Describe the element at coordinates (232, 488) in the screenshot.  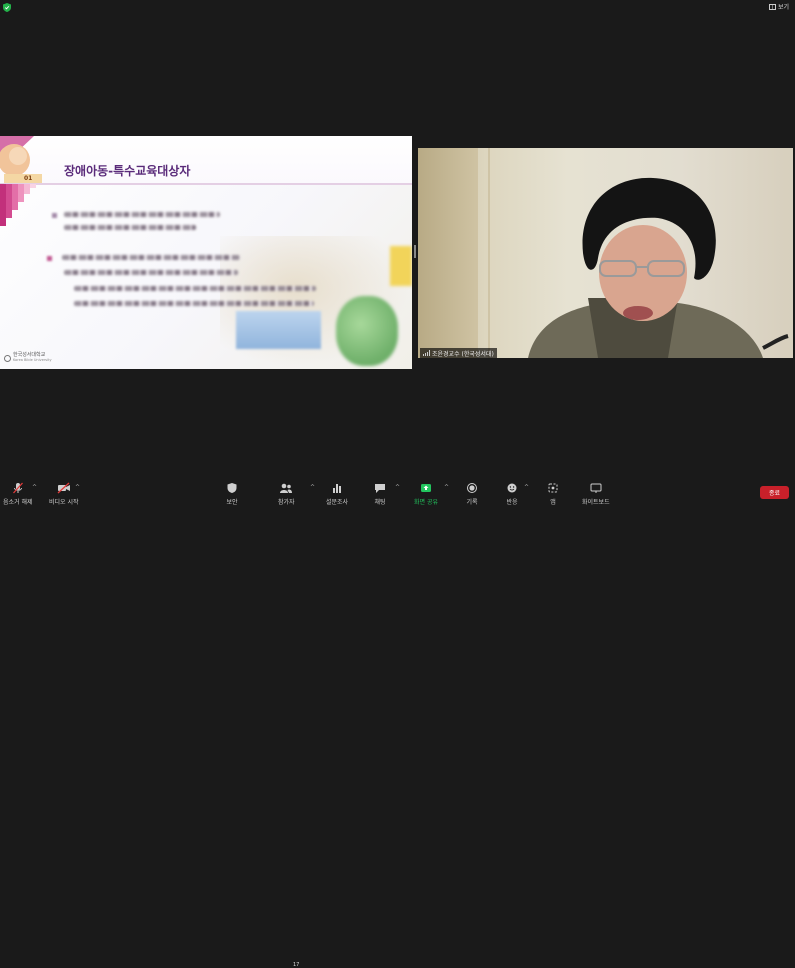
I see `security-shield-icon` at that location.